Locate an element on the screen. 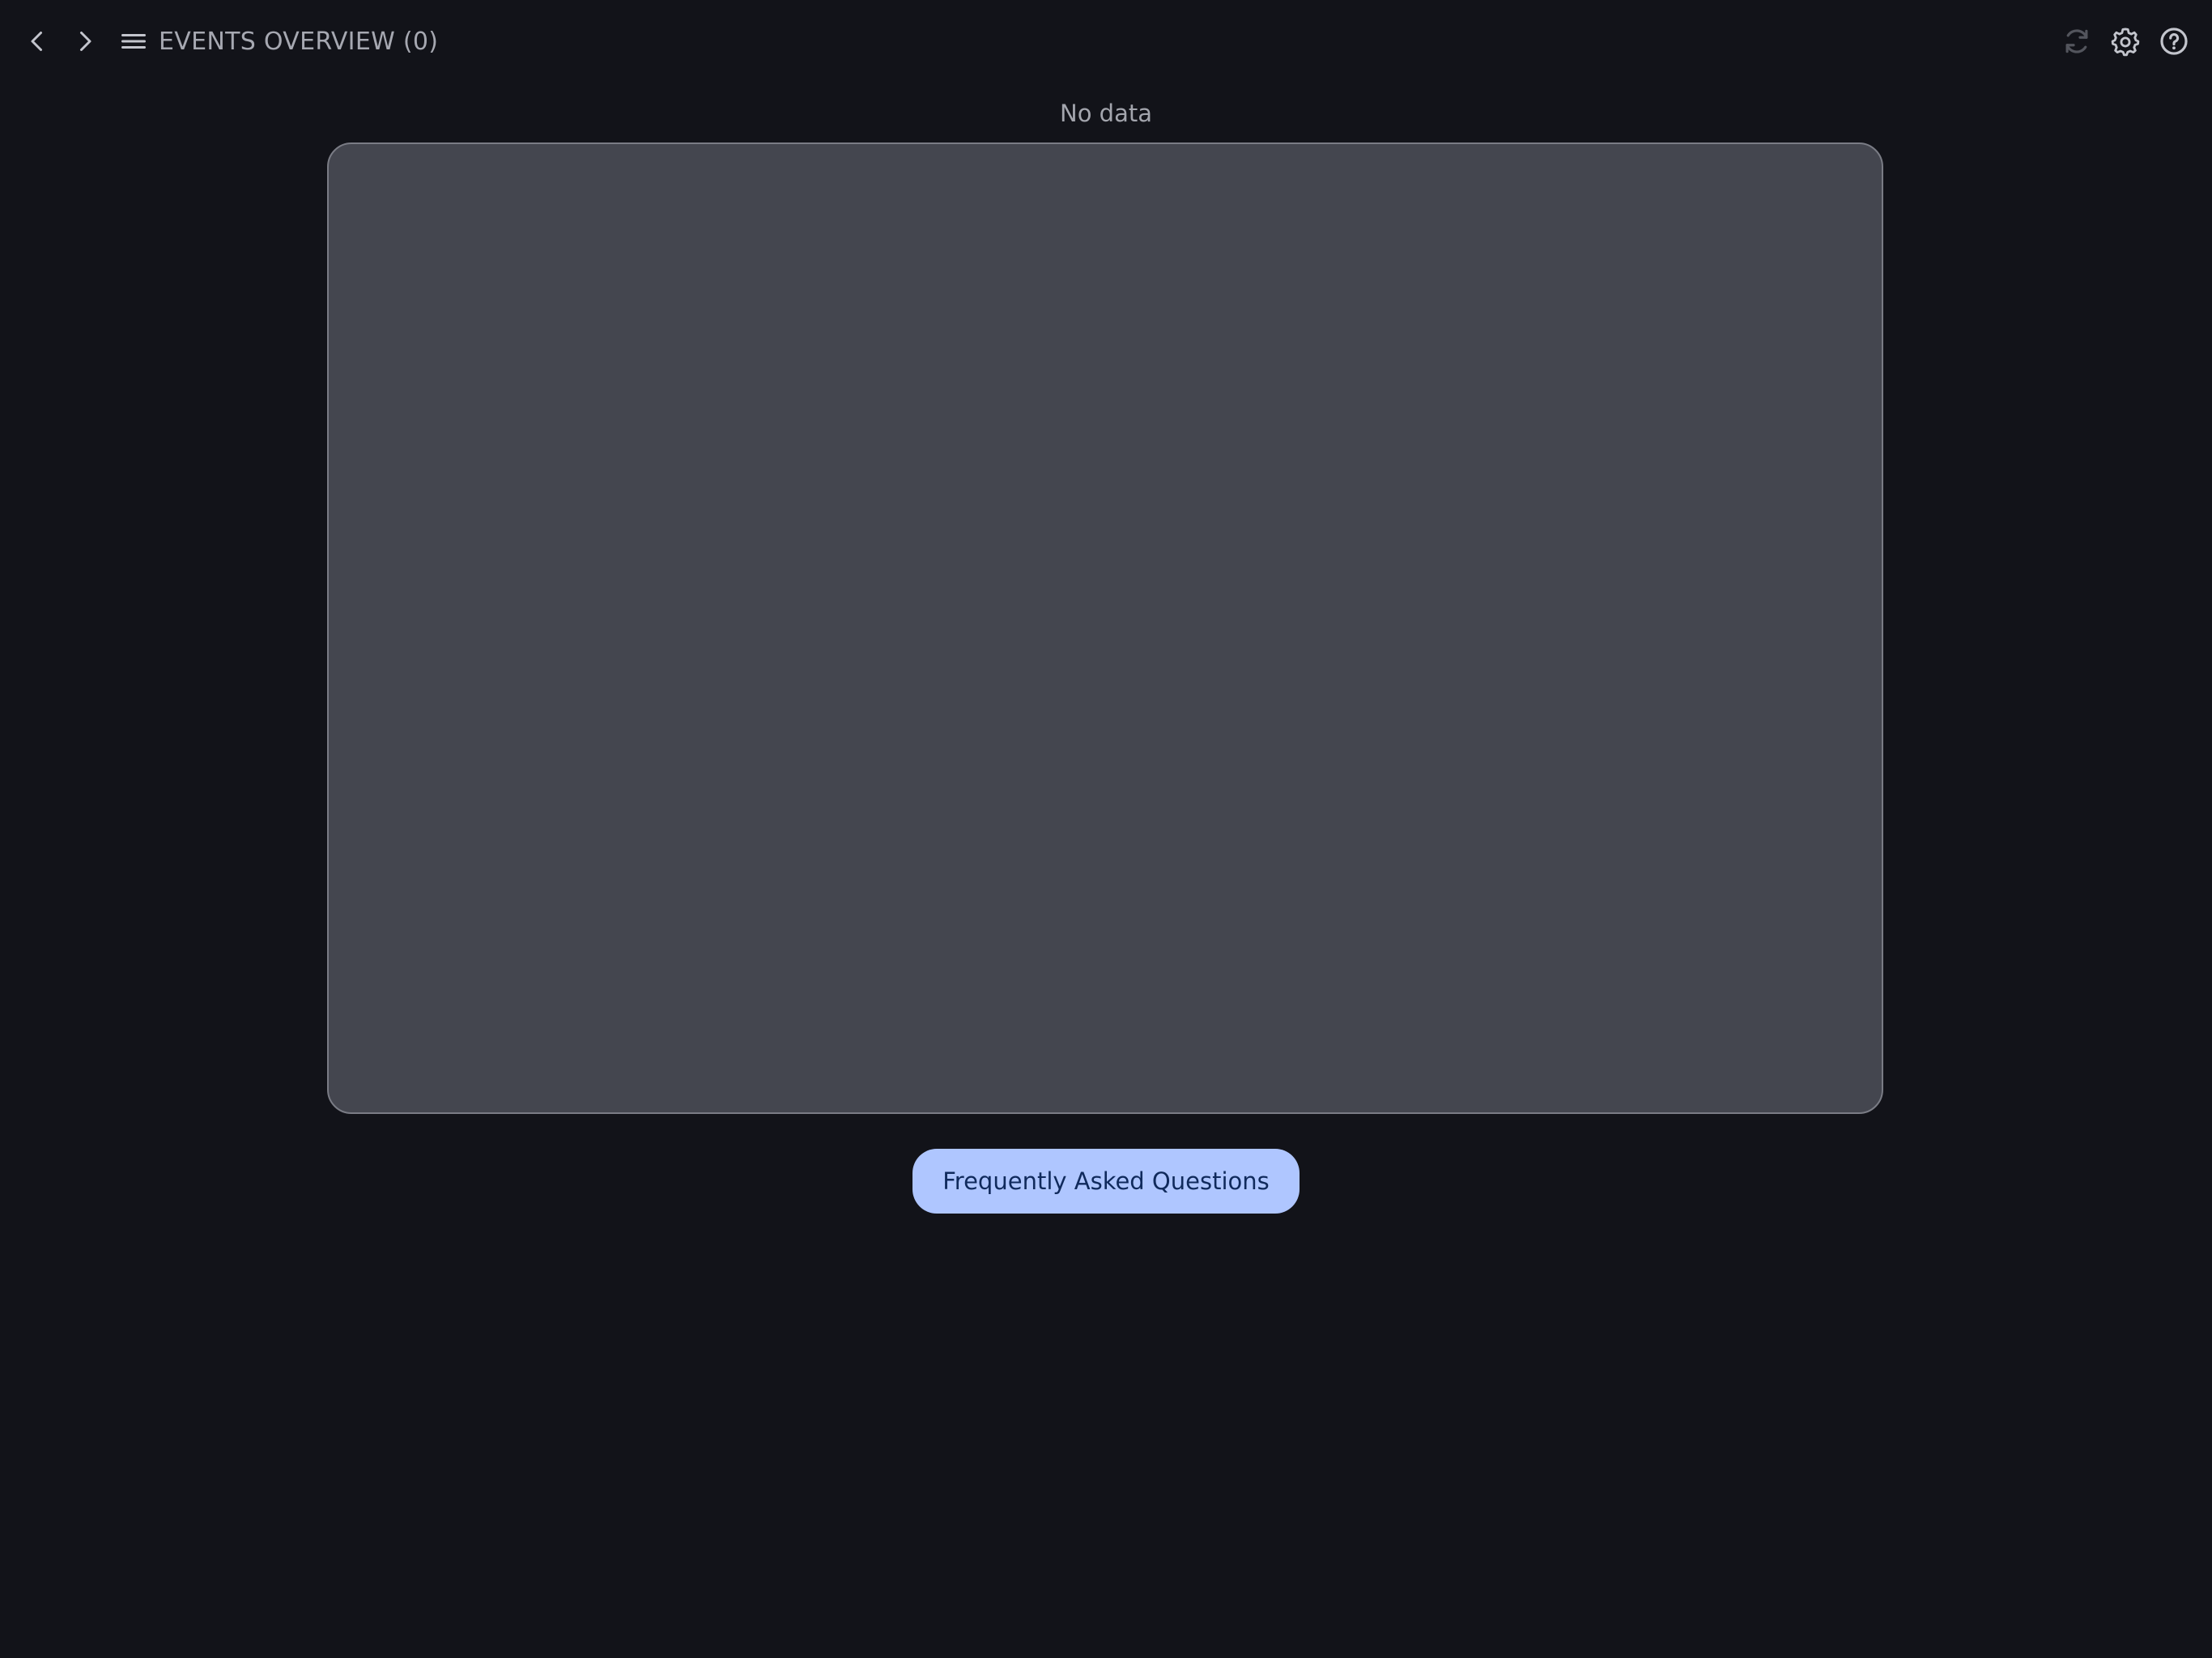 This screenshot has width=2212, height=1658. help-circle-icon is located at coordinates (2174, 41).